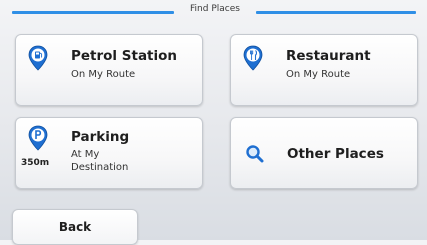 The width and height of the screenshot is (427, 245). I want to click on distance-label: 350m, so click(35, 163).